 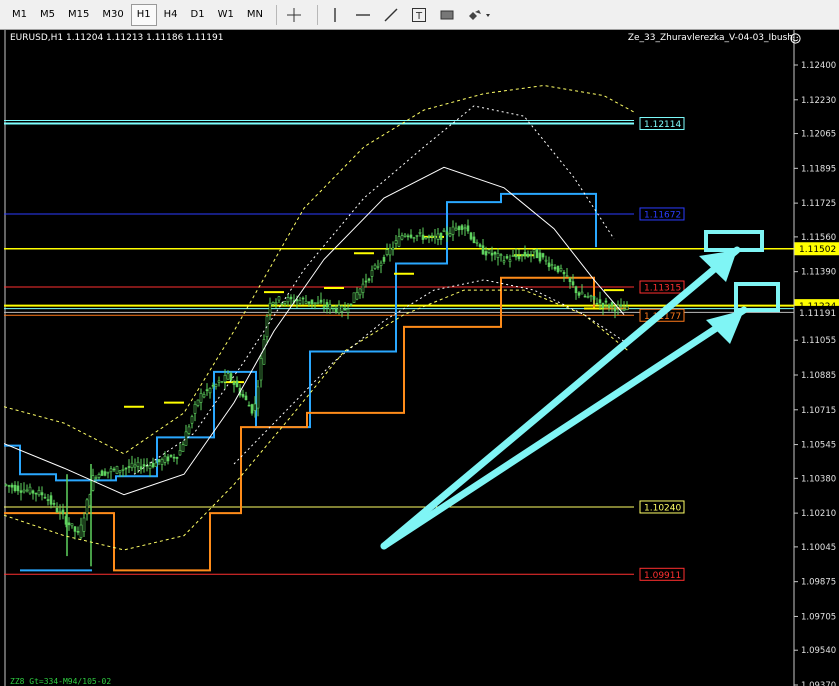 I want to click on timeframe-m30: M30, so click(x=112, y=15).